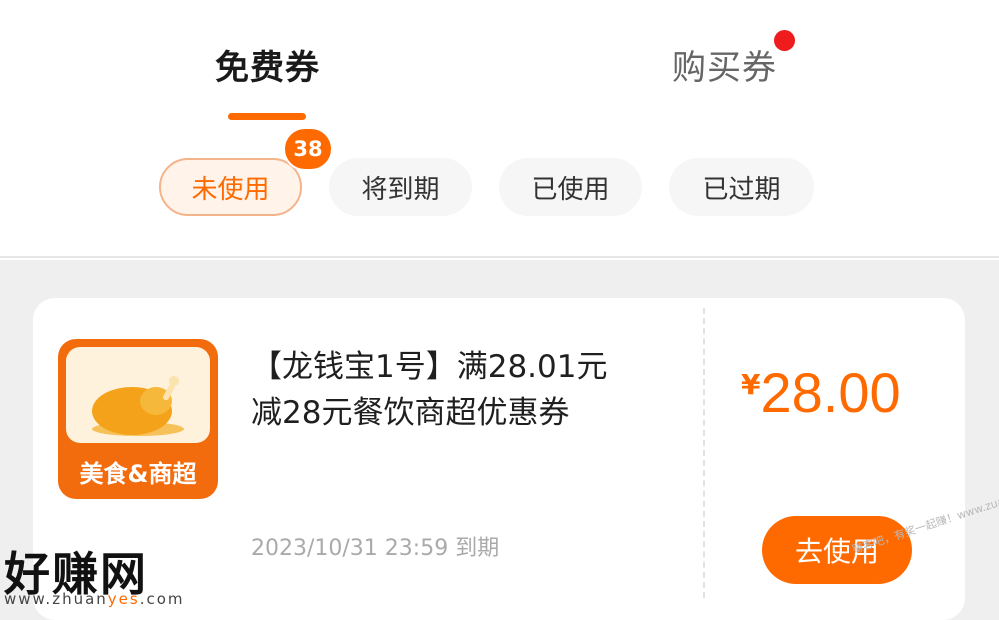 The width and height of the screenshot is (999, 620). I want to click on filter-expiring: 将到期, so click(400, 187).